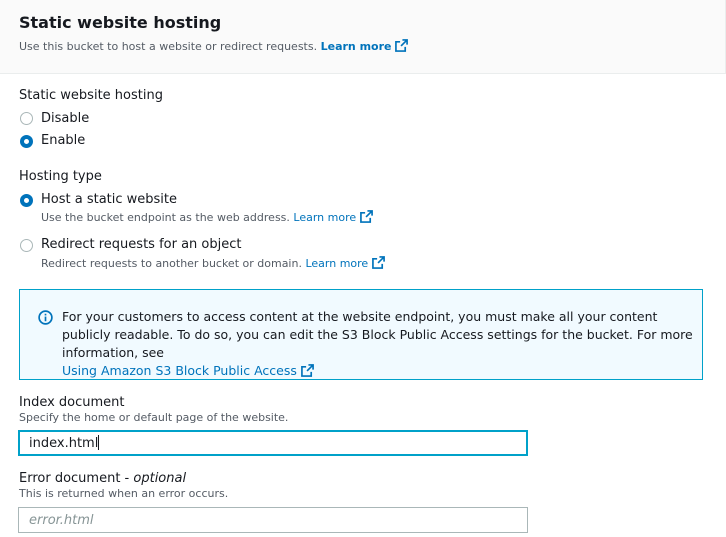 The height and width of the screenshot is (537, 726). Describe the element at coordinates (63, 140) in the screenshot. I see `radio-enable-label: Enable` at that location.